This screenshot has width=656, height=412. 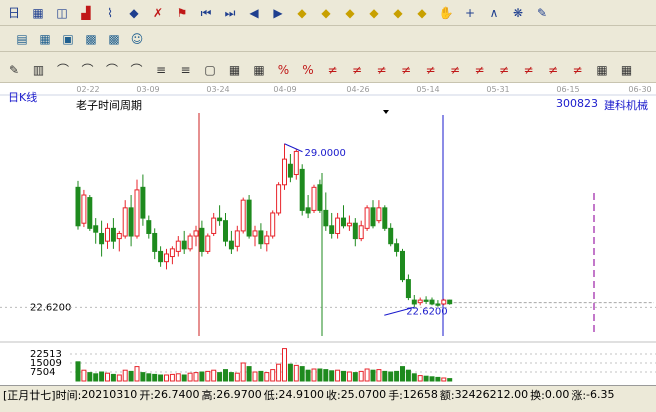 What do you see at coordinates (579, 395) in the screenshot?
I see `change-label: 涨:` at bounding box center [579, 395].